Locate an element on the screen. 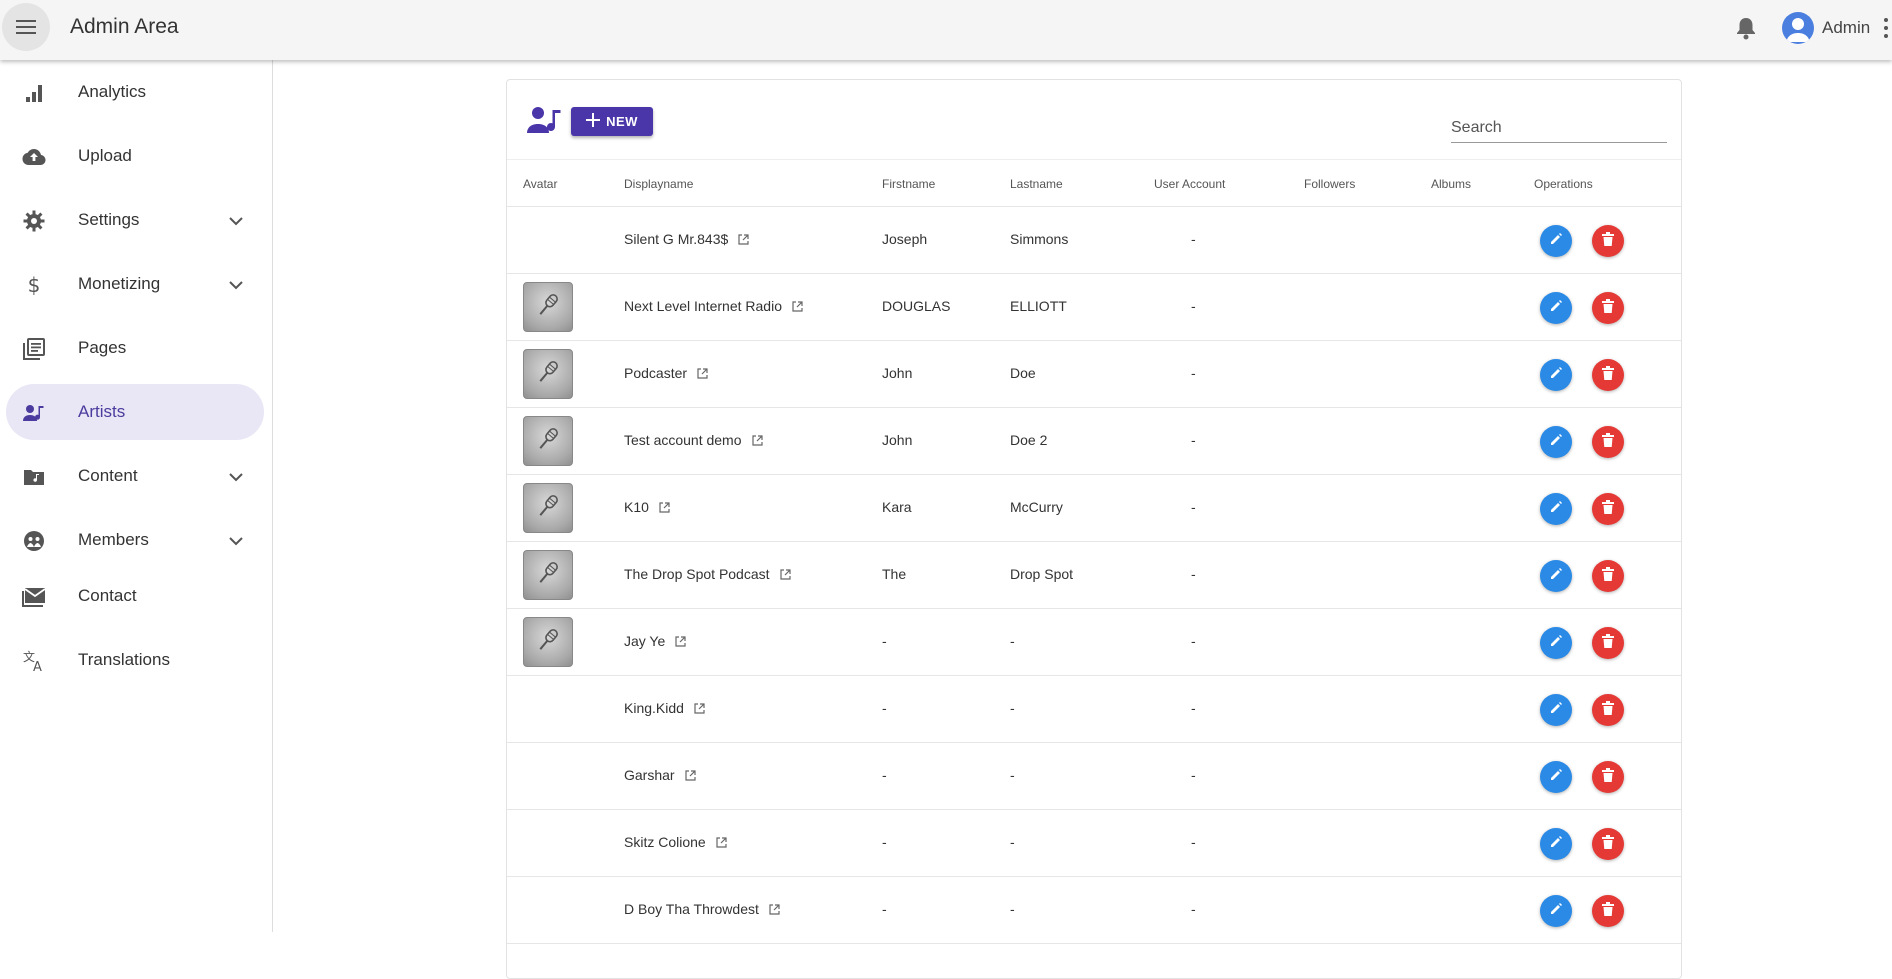 The image size is (1892, 979). displayname-text: Podcaster is located at coordinates (656, 373).